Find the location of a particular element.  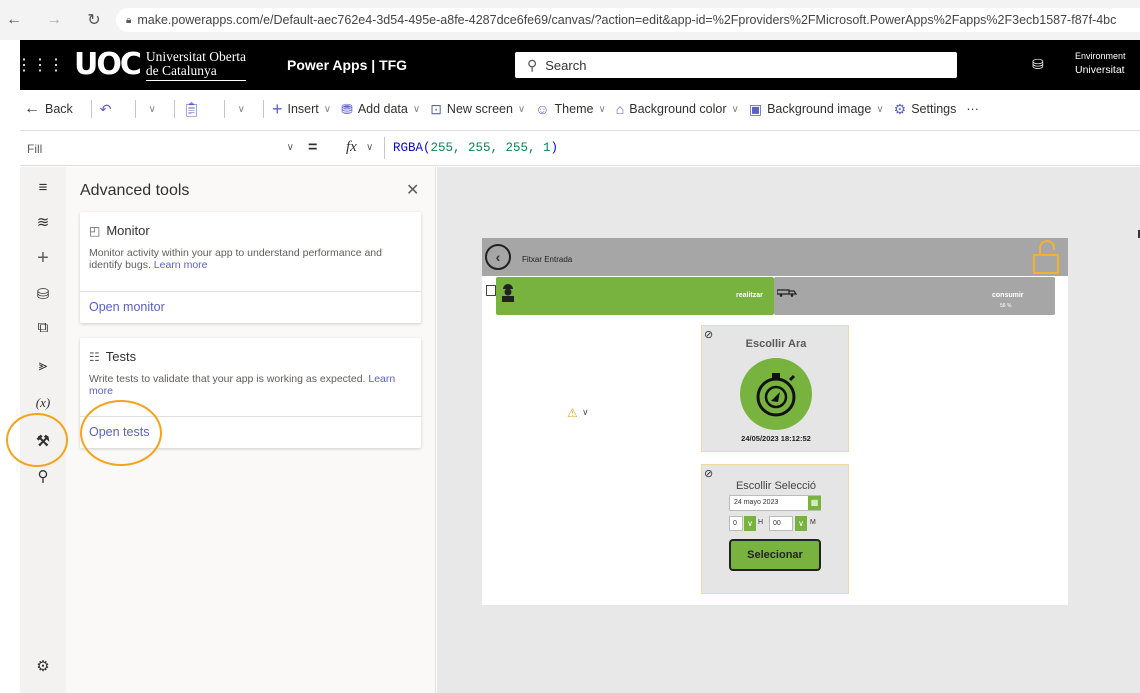

tab-realitzar: realitzar is located at coordinates (635, 296).